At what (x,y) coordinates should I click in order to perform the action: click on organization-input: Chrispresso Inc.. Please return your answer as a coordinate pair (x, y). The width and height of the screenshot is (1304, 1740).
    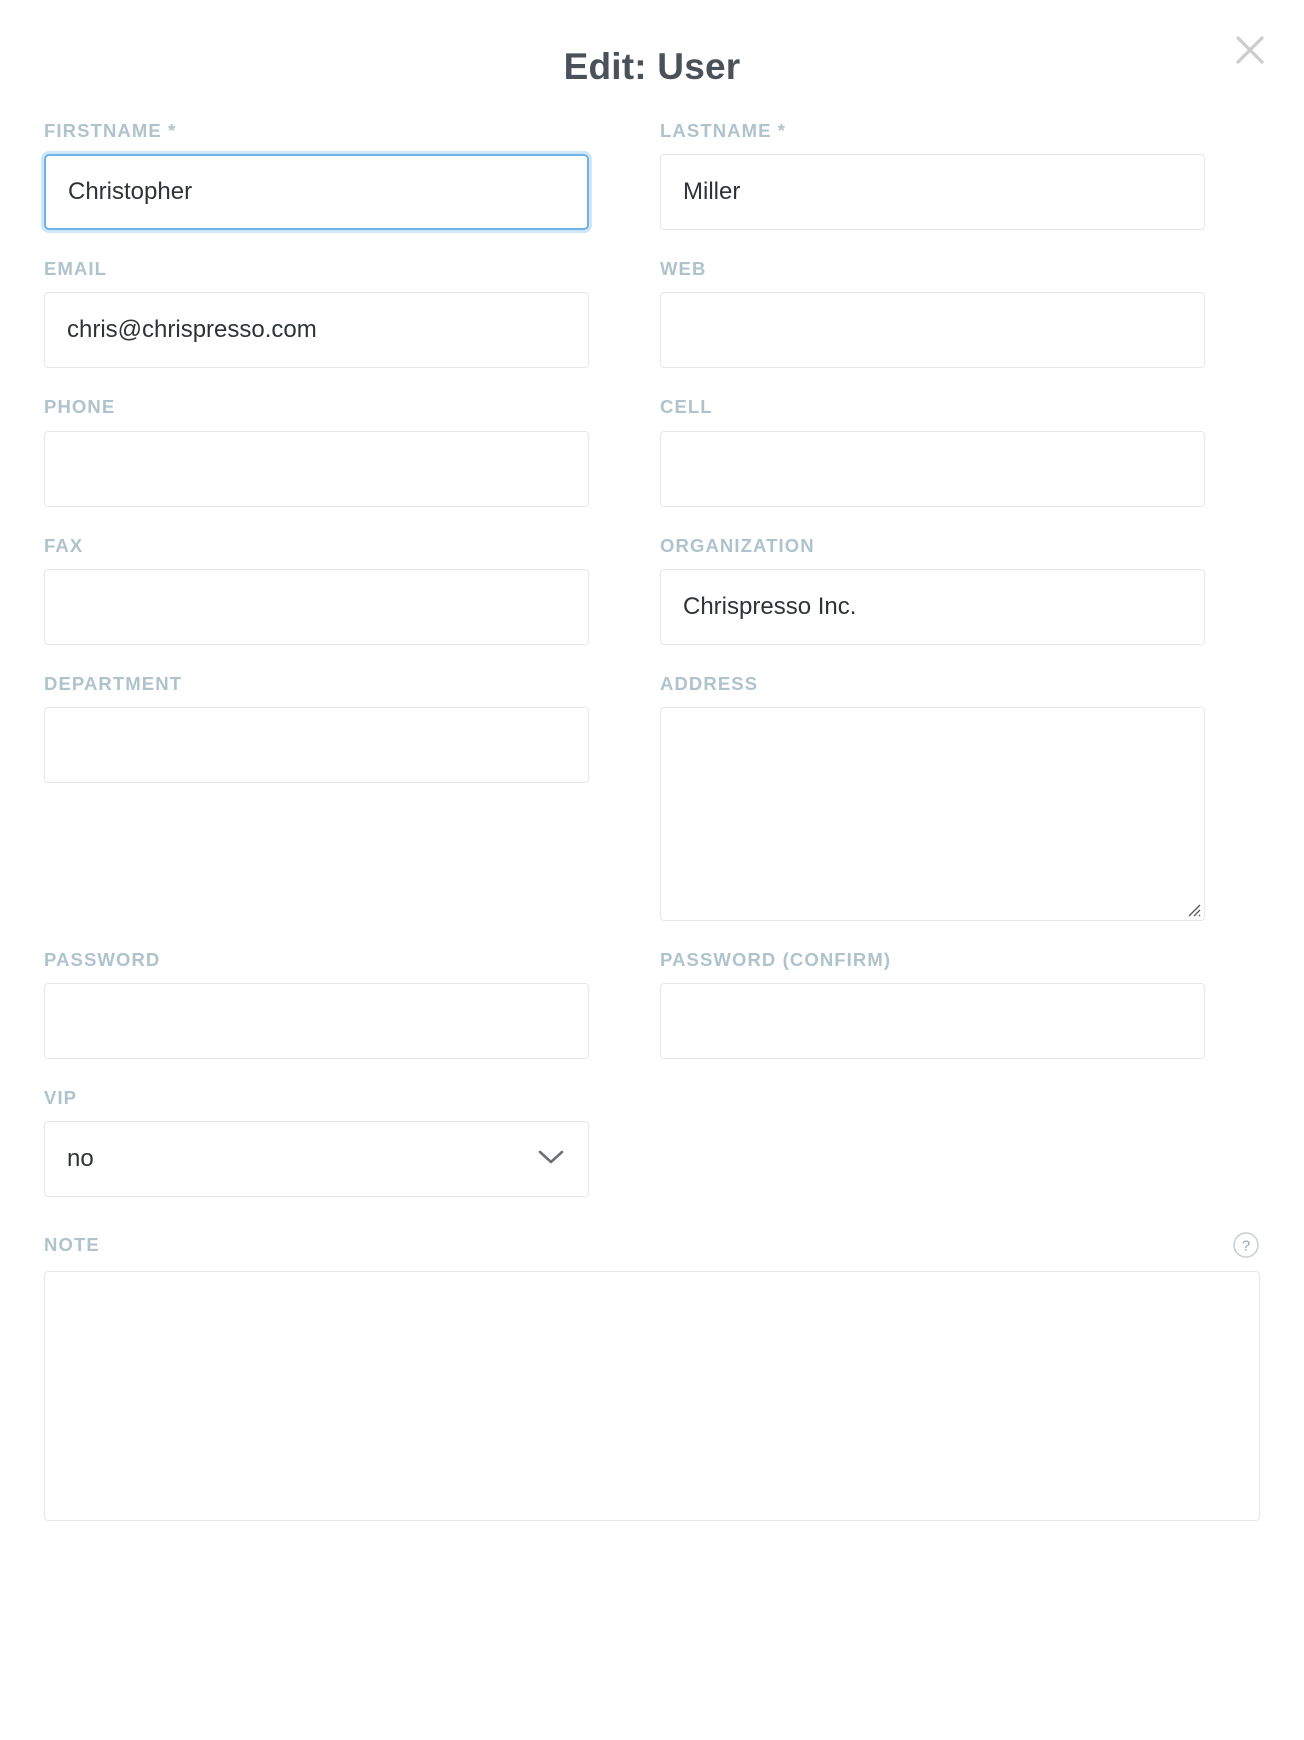
    Looking at the image, I should click on (932, 606).